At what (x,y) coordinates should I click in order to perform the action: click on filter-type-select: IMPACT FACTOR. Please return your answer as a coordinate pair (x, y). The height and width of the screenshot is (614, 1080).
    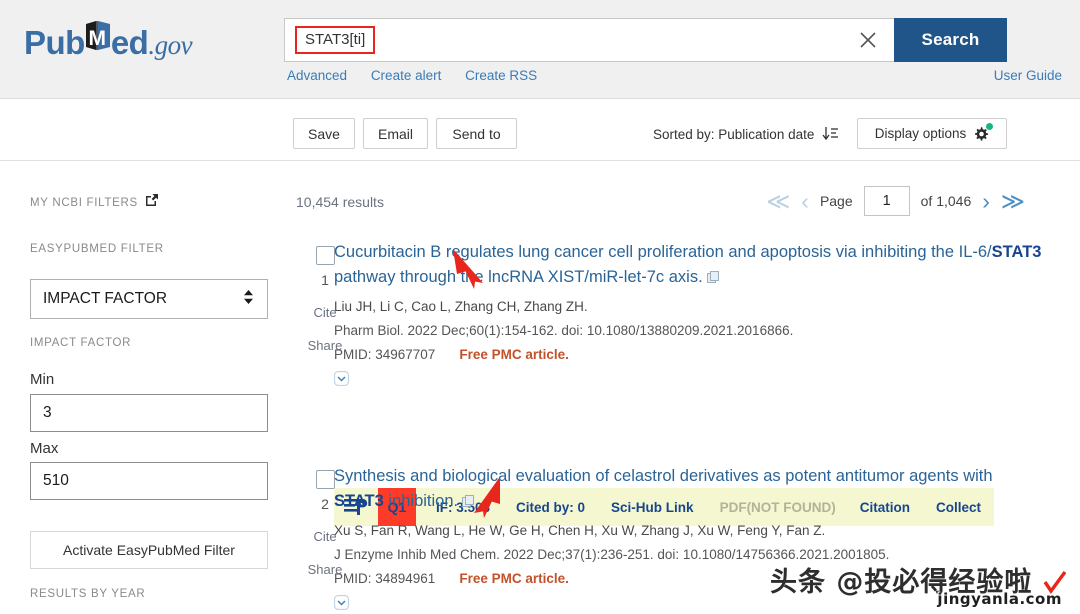
    Looking at the image, I should click on (149, 299).